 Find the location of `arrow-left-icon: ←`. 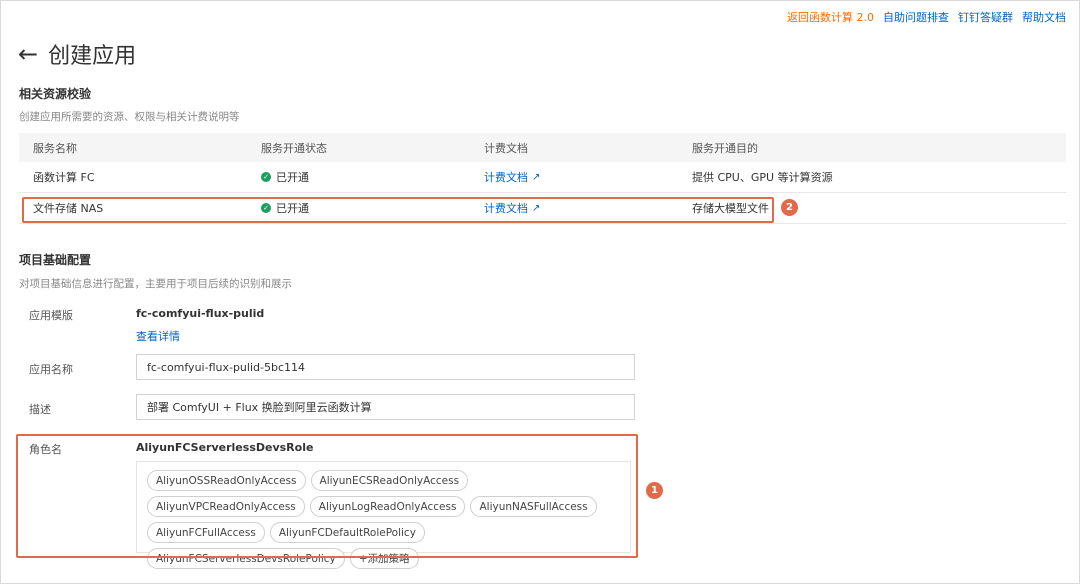

arrow-left-icon: ← is located at coordinates (28, 54).